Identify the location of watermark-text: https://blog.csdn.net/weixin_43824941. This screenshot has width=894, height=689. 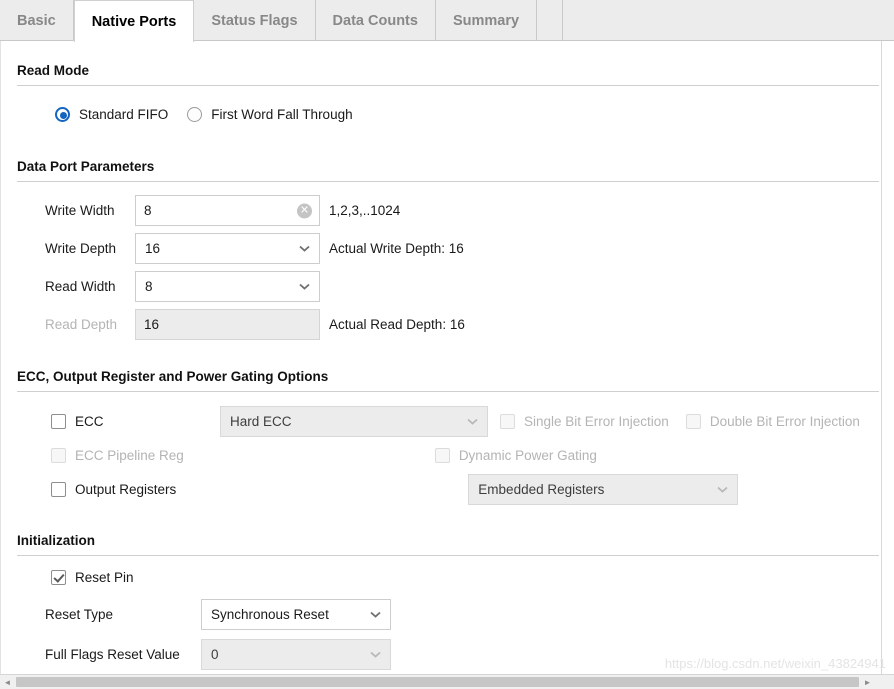
(775, 663).